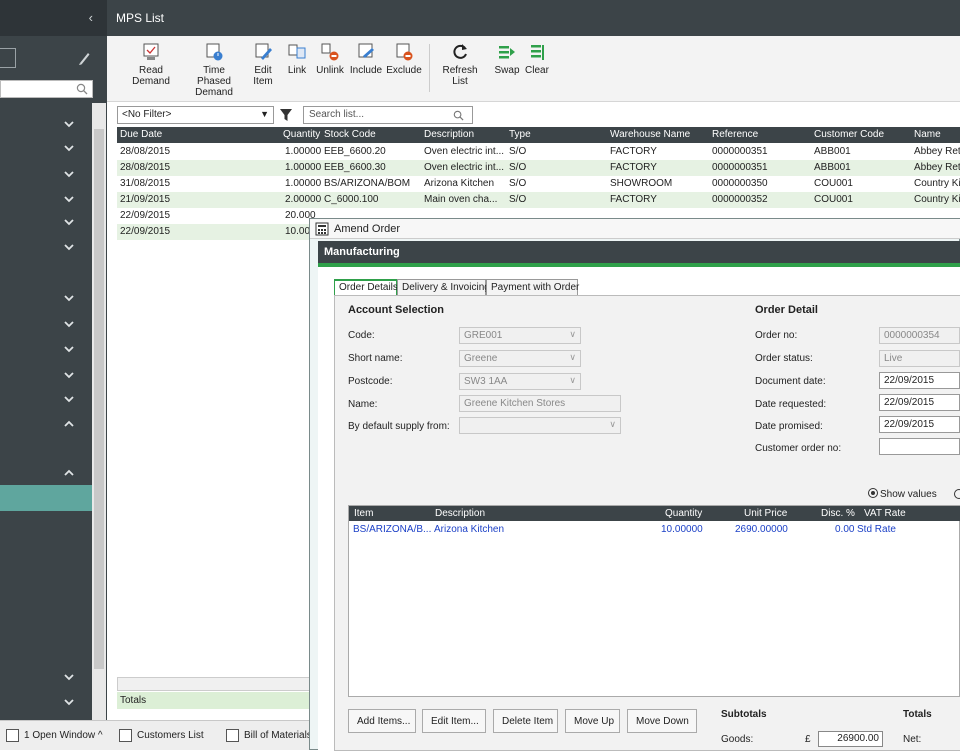 This screenshot has height=751, width=960. I want to click on col-line-description: Description, so click(460, 513).